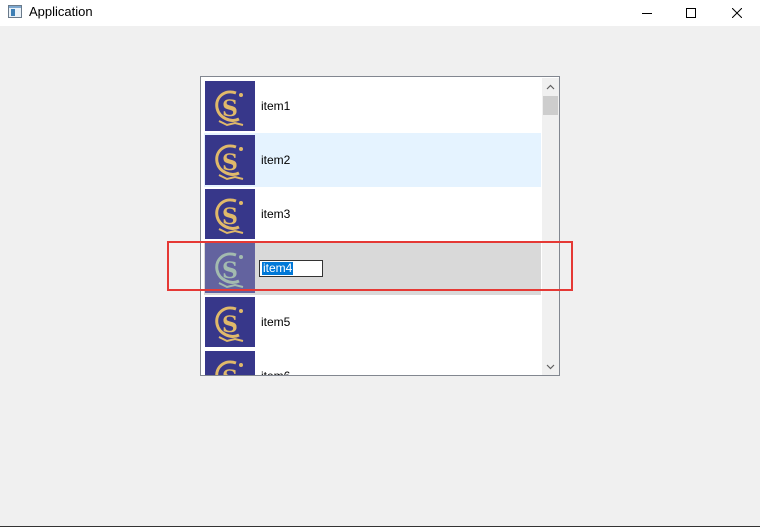  I want to click on minimize-button, so click(647, 13).